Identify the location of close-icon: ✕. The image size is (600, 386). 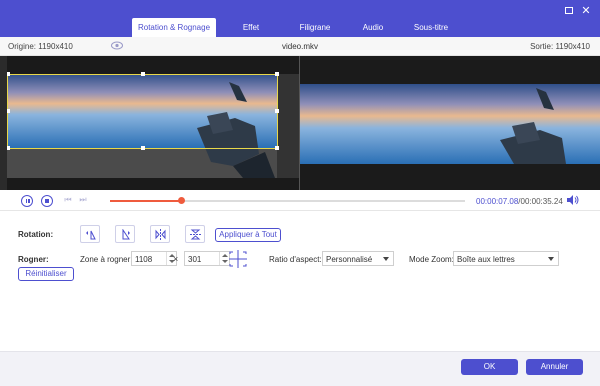
(586, 11).